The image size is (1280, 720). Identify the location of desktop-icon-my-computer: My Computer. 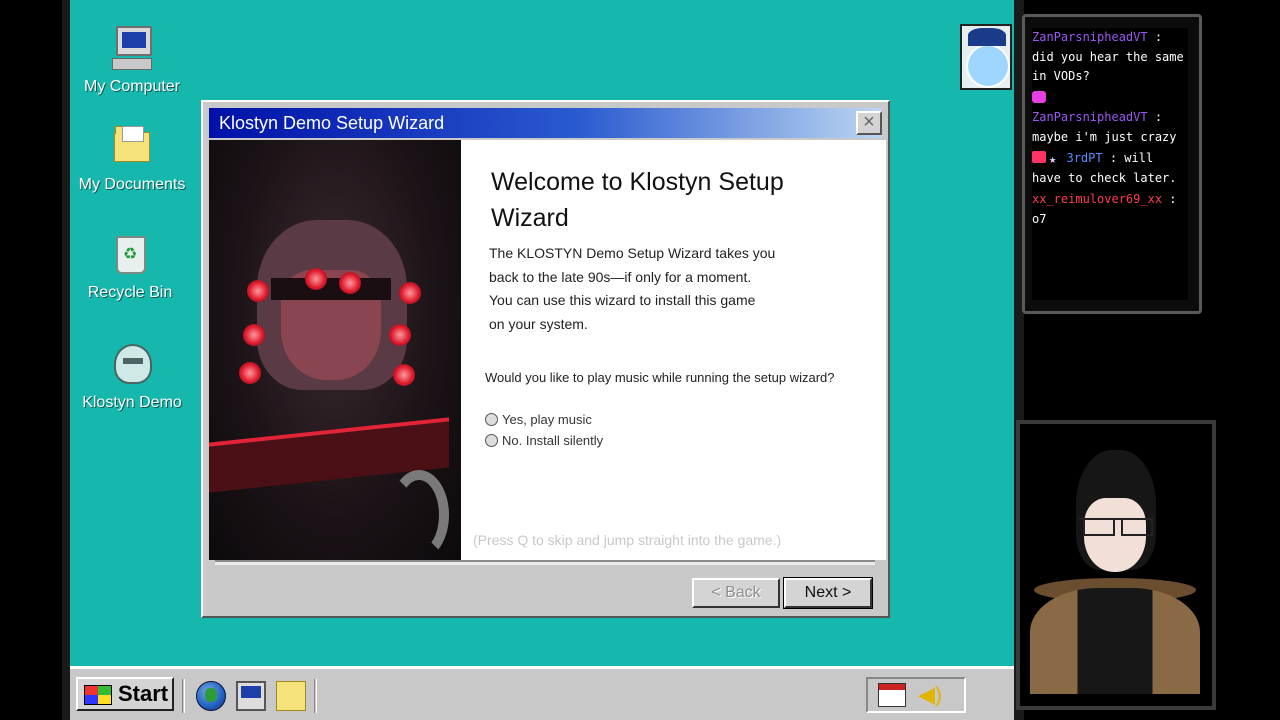
(132, 61).